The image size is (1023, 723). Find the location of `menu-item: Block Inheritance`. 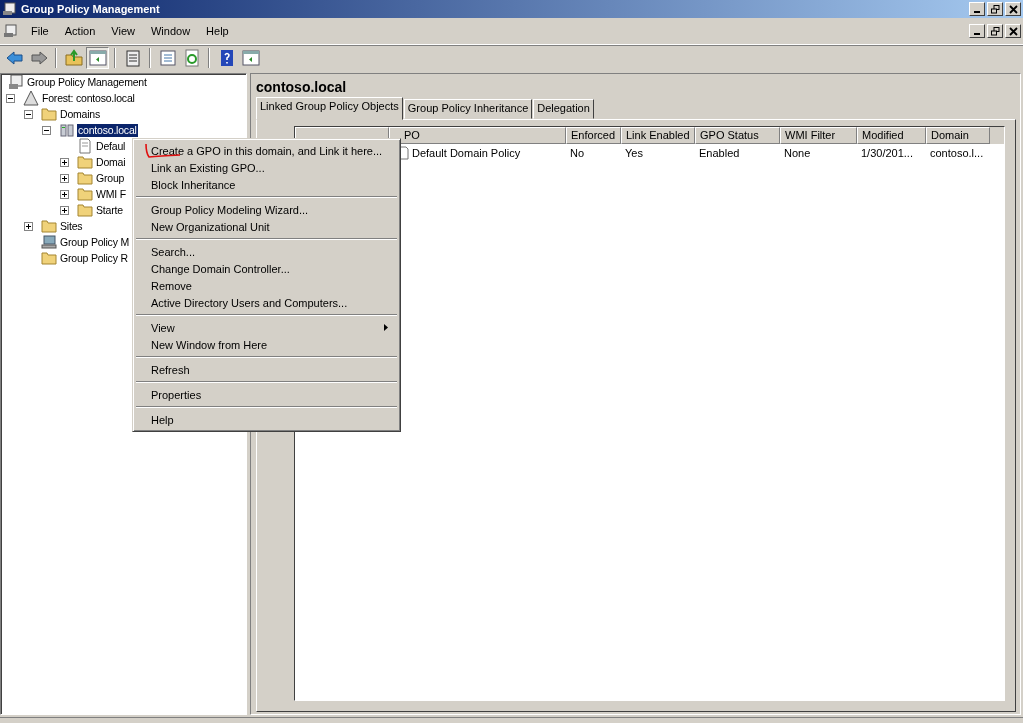

menu-item: Block Inheritance is located at coordinates (266, 184).